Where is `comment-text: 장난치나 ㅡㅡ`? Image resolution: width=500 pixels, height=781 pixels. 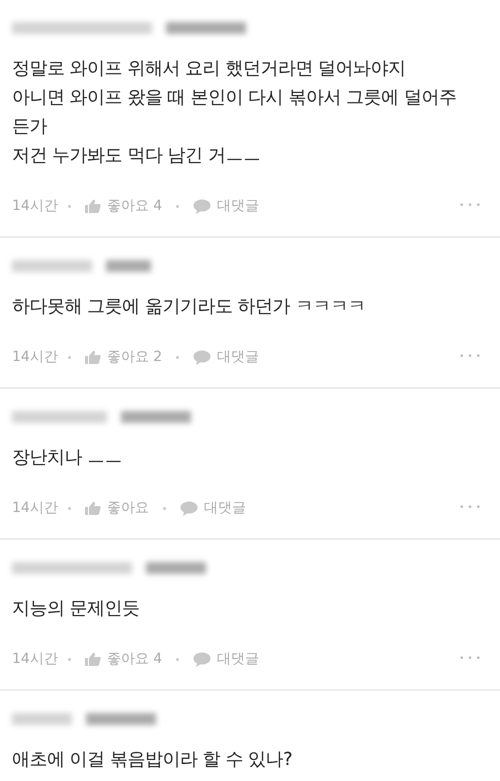
comment-text: 장난치나 ㅡㅡ is located at coordinates (68, 458).